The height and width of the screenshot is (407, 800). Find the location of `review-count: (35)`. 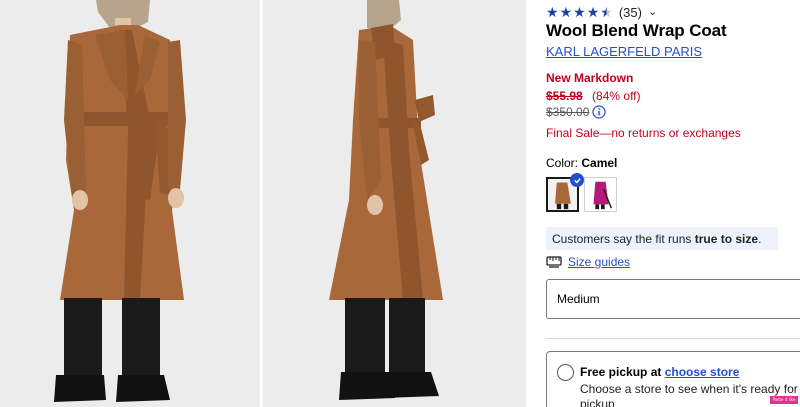

review-count: (35) is located at coordinates (630, 12).